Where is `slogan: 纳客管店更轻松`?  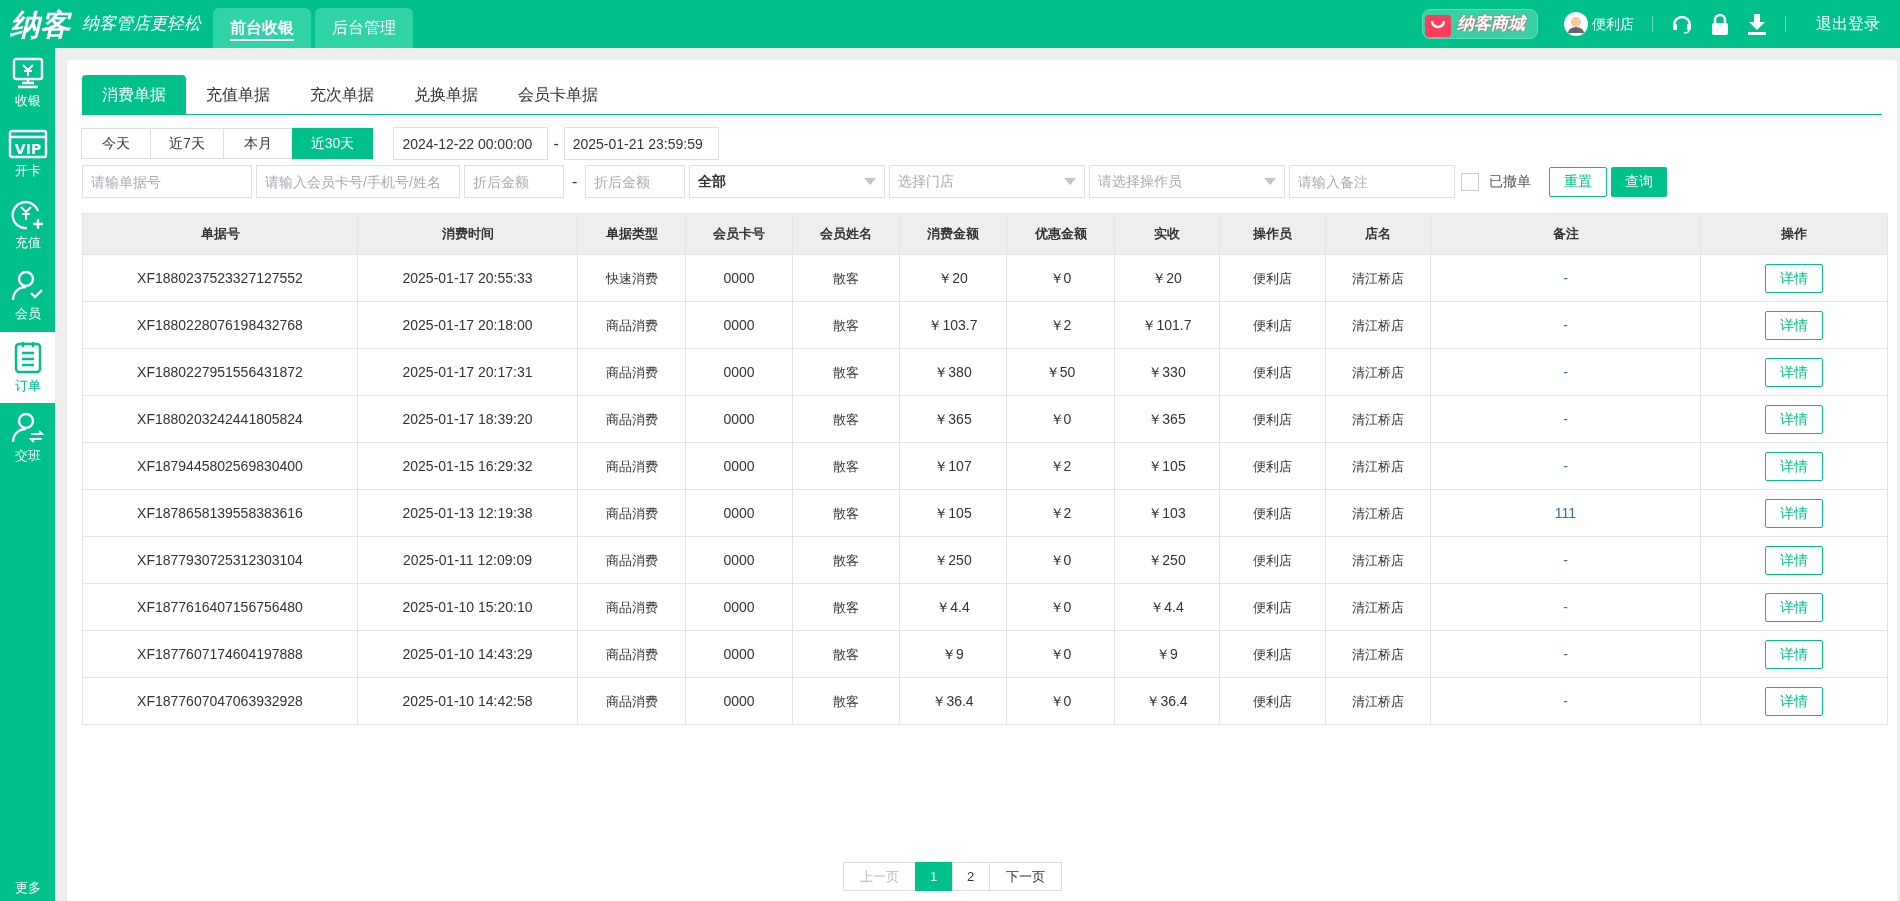 slogan: 纳客管店更轻松 is located at coordinates (141, 24).